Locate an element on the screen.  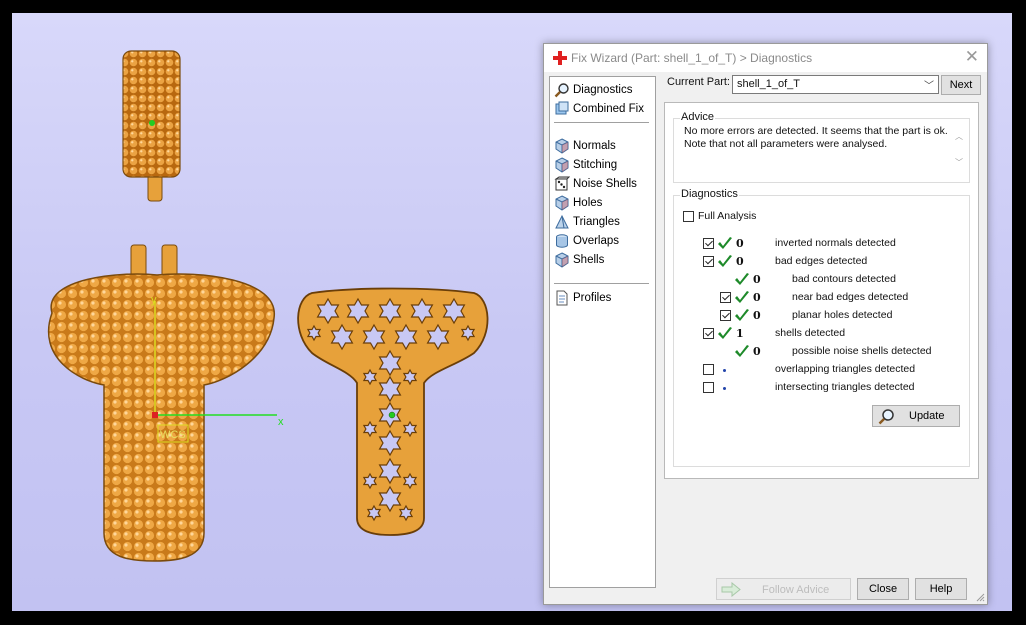
nav-item-normals: Normals is located at coordinates (585, 146).